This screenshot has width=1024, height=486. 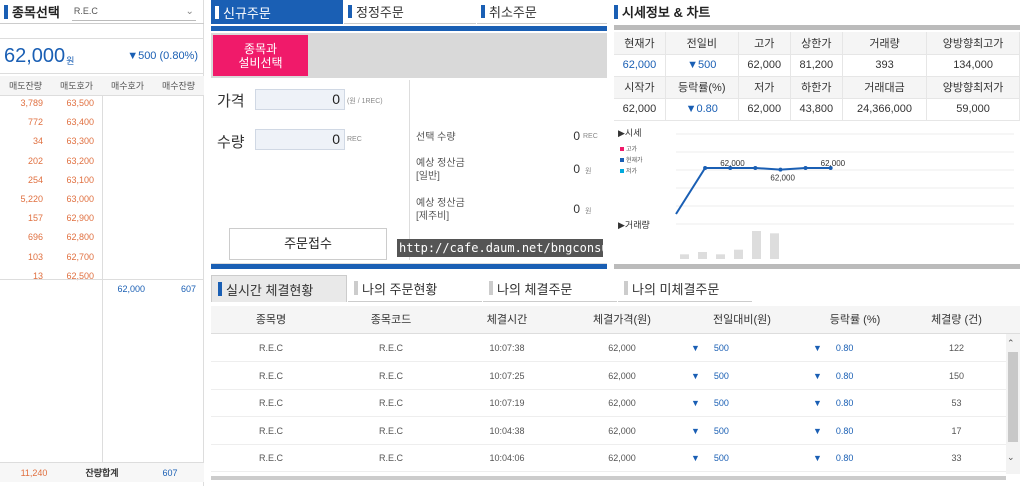 What do you see at coordinates (507, 320) in the screenshot?
I see `trades-col-header: 체결시간` at bounding box center [507, 320].